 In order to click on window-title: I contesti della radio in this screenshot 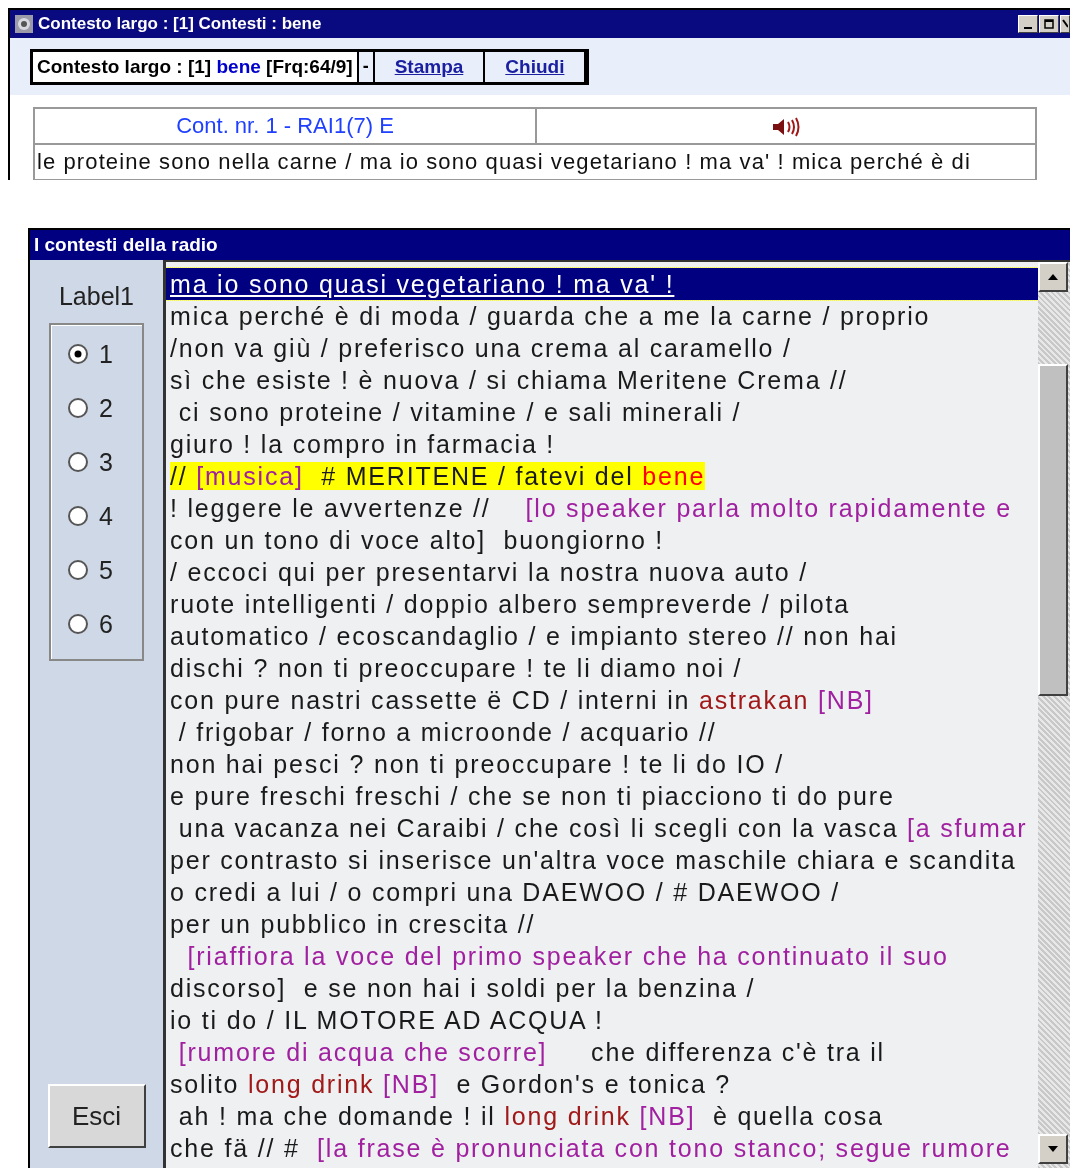, I will do `click(550, 245)`.